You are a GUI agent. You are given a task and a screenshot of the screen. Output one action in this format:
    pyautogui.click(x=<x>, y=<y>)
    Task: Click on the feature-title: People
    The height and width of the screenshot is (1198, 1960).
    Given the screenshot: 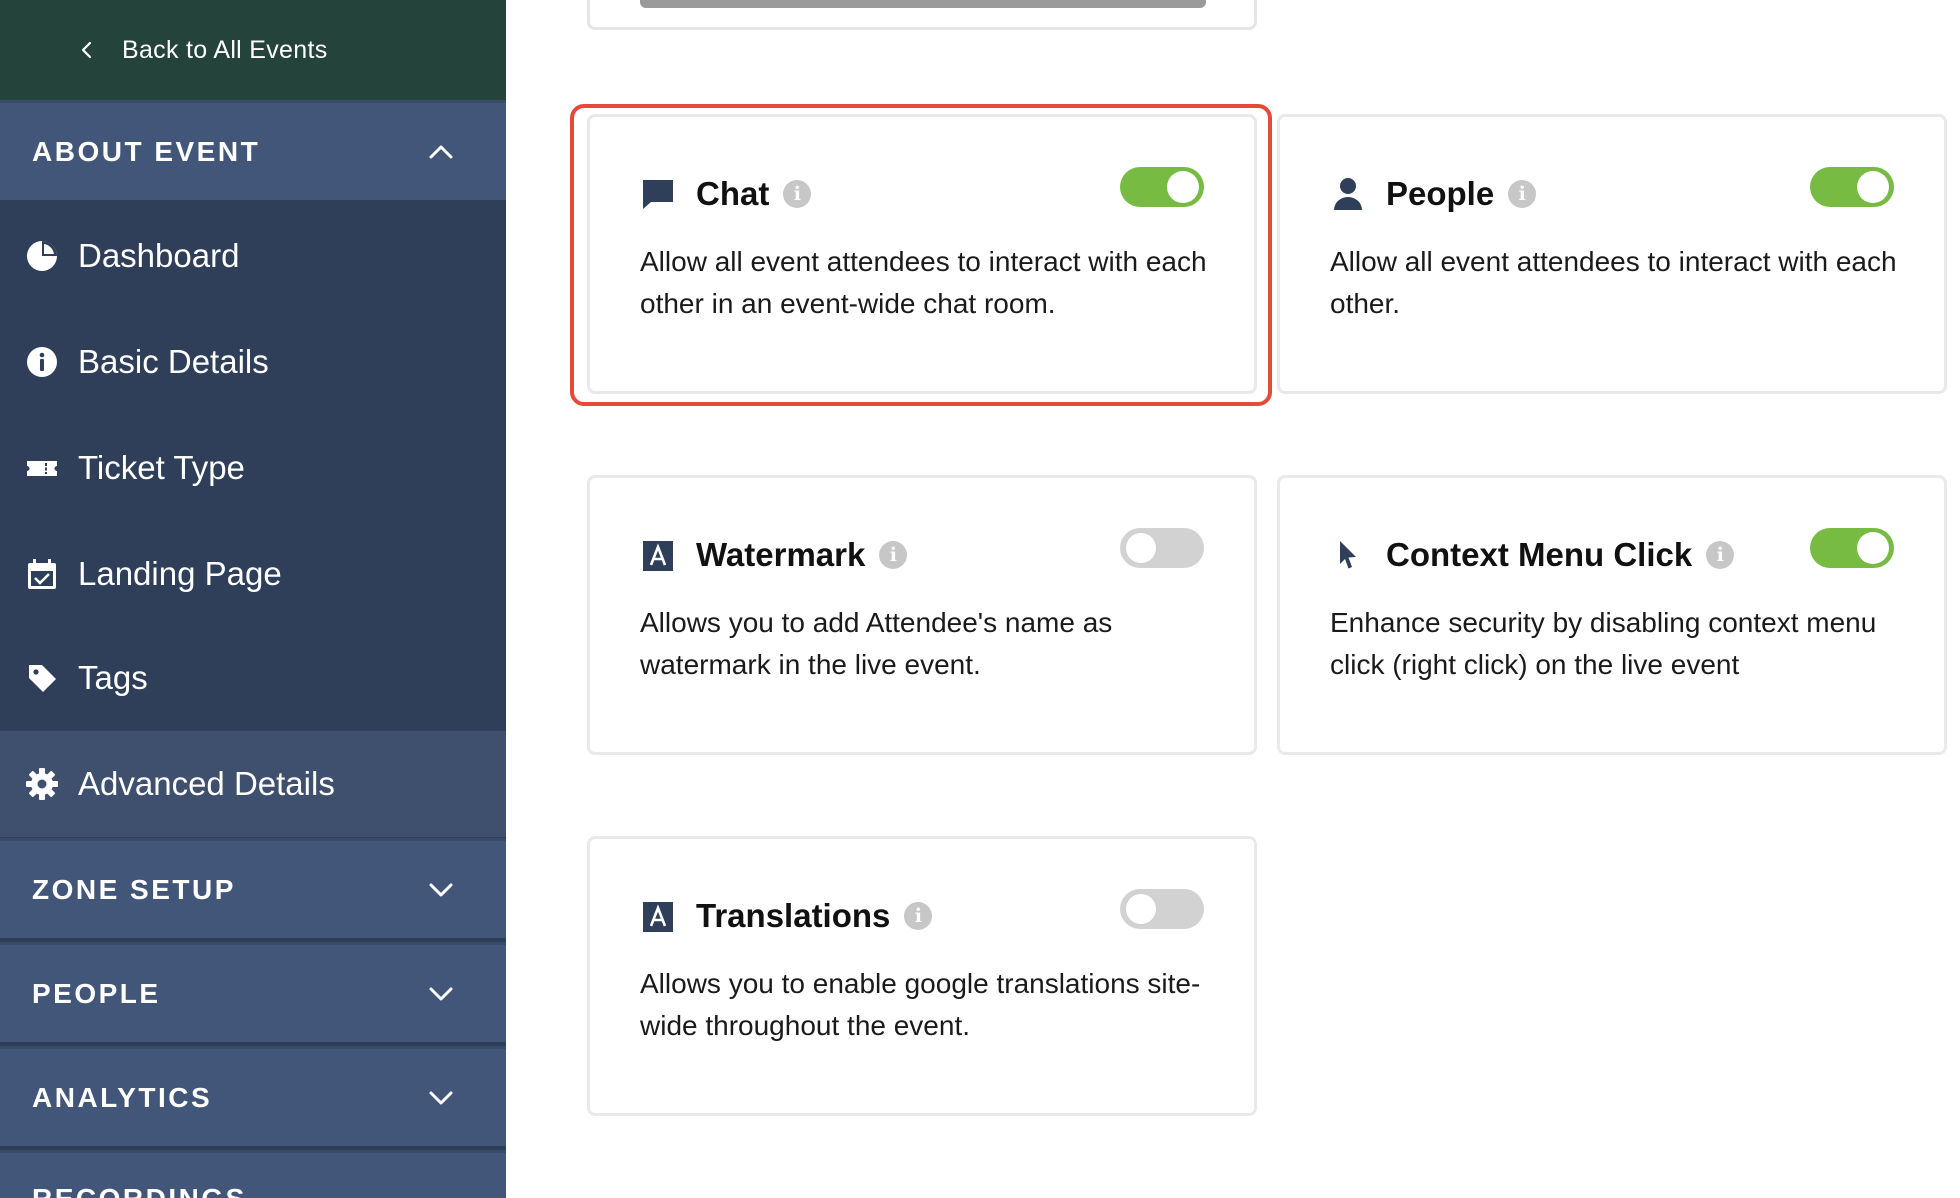 What is the action you would take?
    pyautogui.click(x=1440, y=193)
    